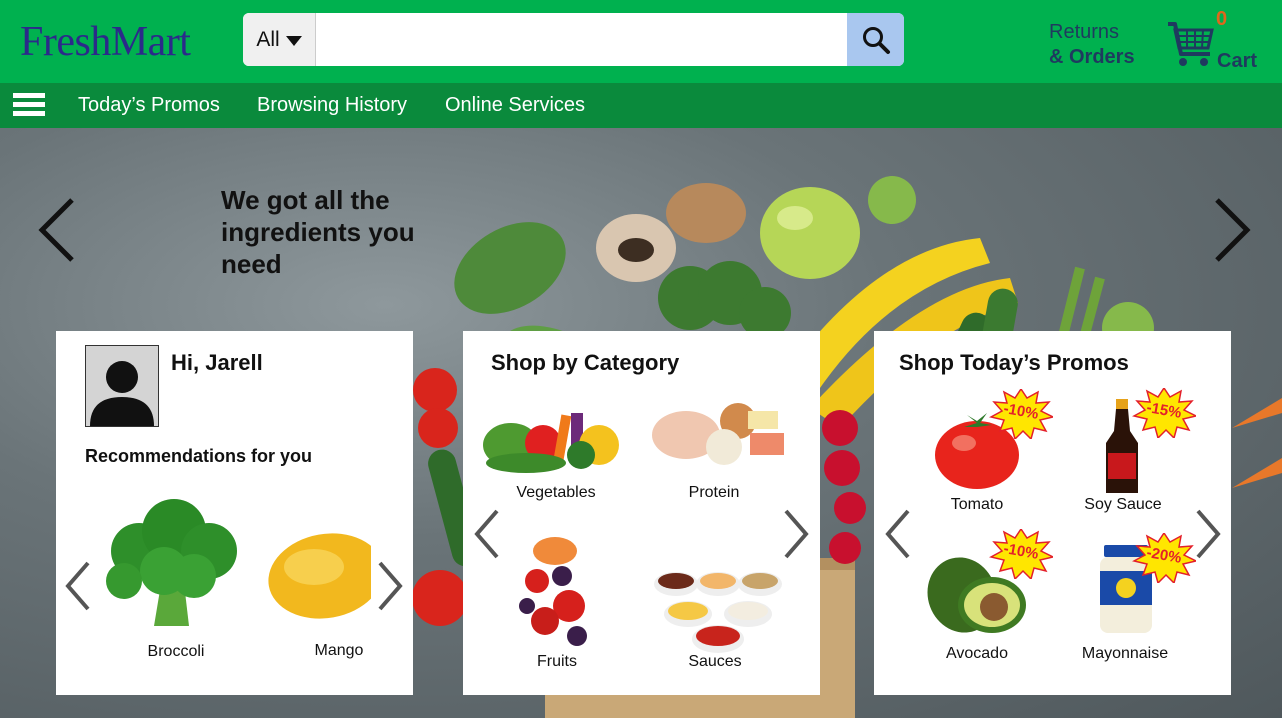 This screenshot has width=1282, height=718. Describe the element at coordinates (515, 105) in the screenshot. I see `nav-item-online-services: Online Services` at that location.